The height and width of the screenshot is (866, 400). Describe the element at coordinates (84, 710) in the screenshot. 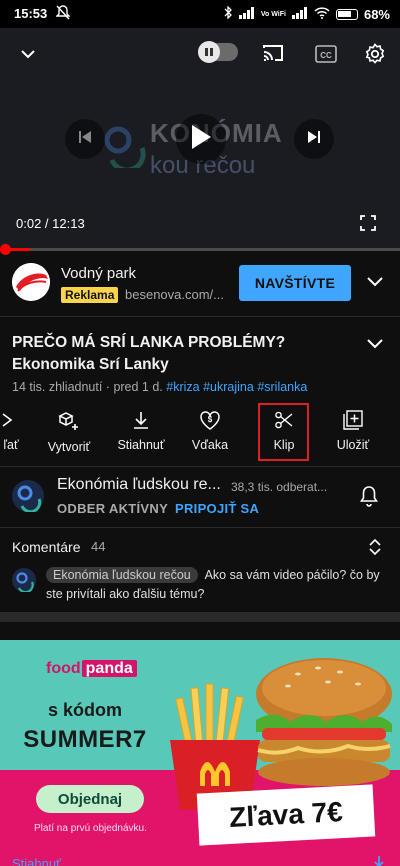

I see `promo-line1: s kódom` at that location.